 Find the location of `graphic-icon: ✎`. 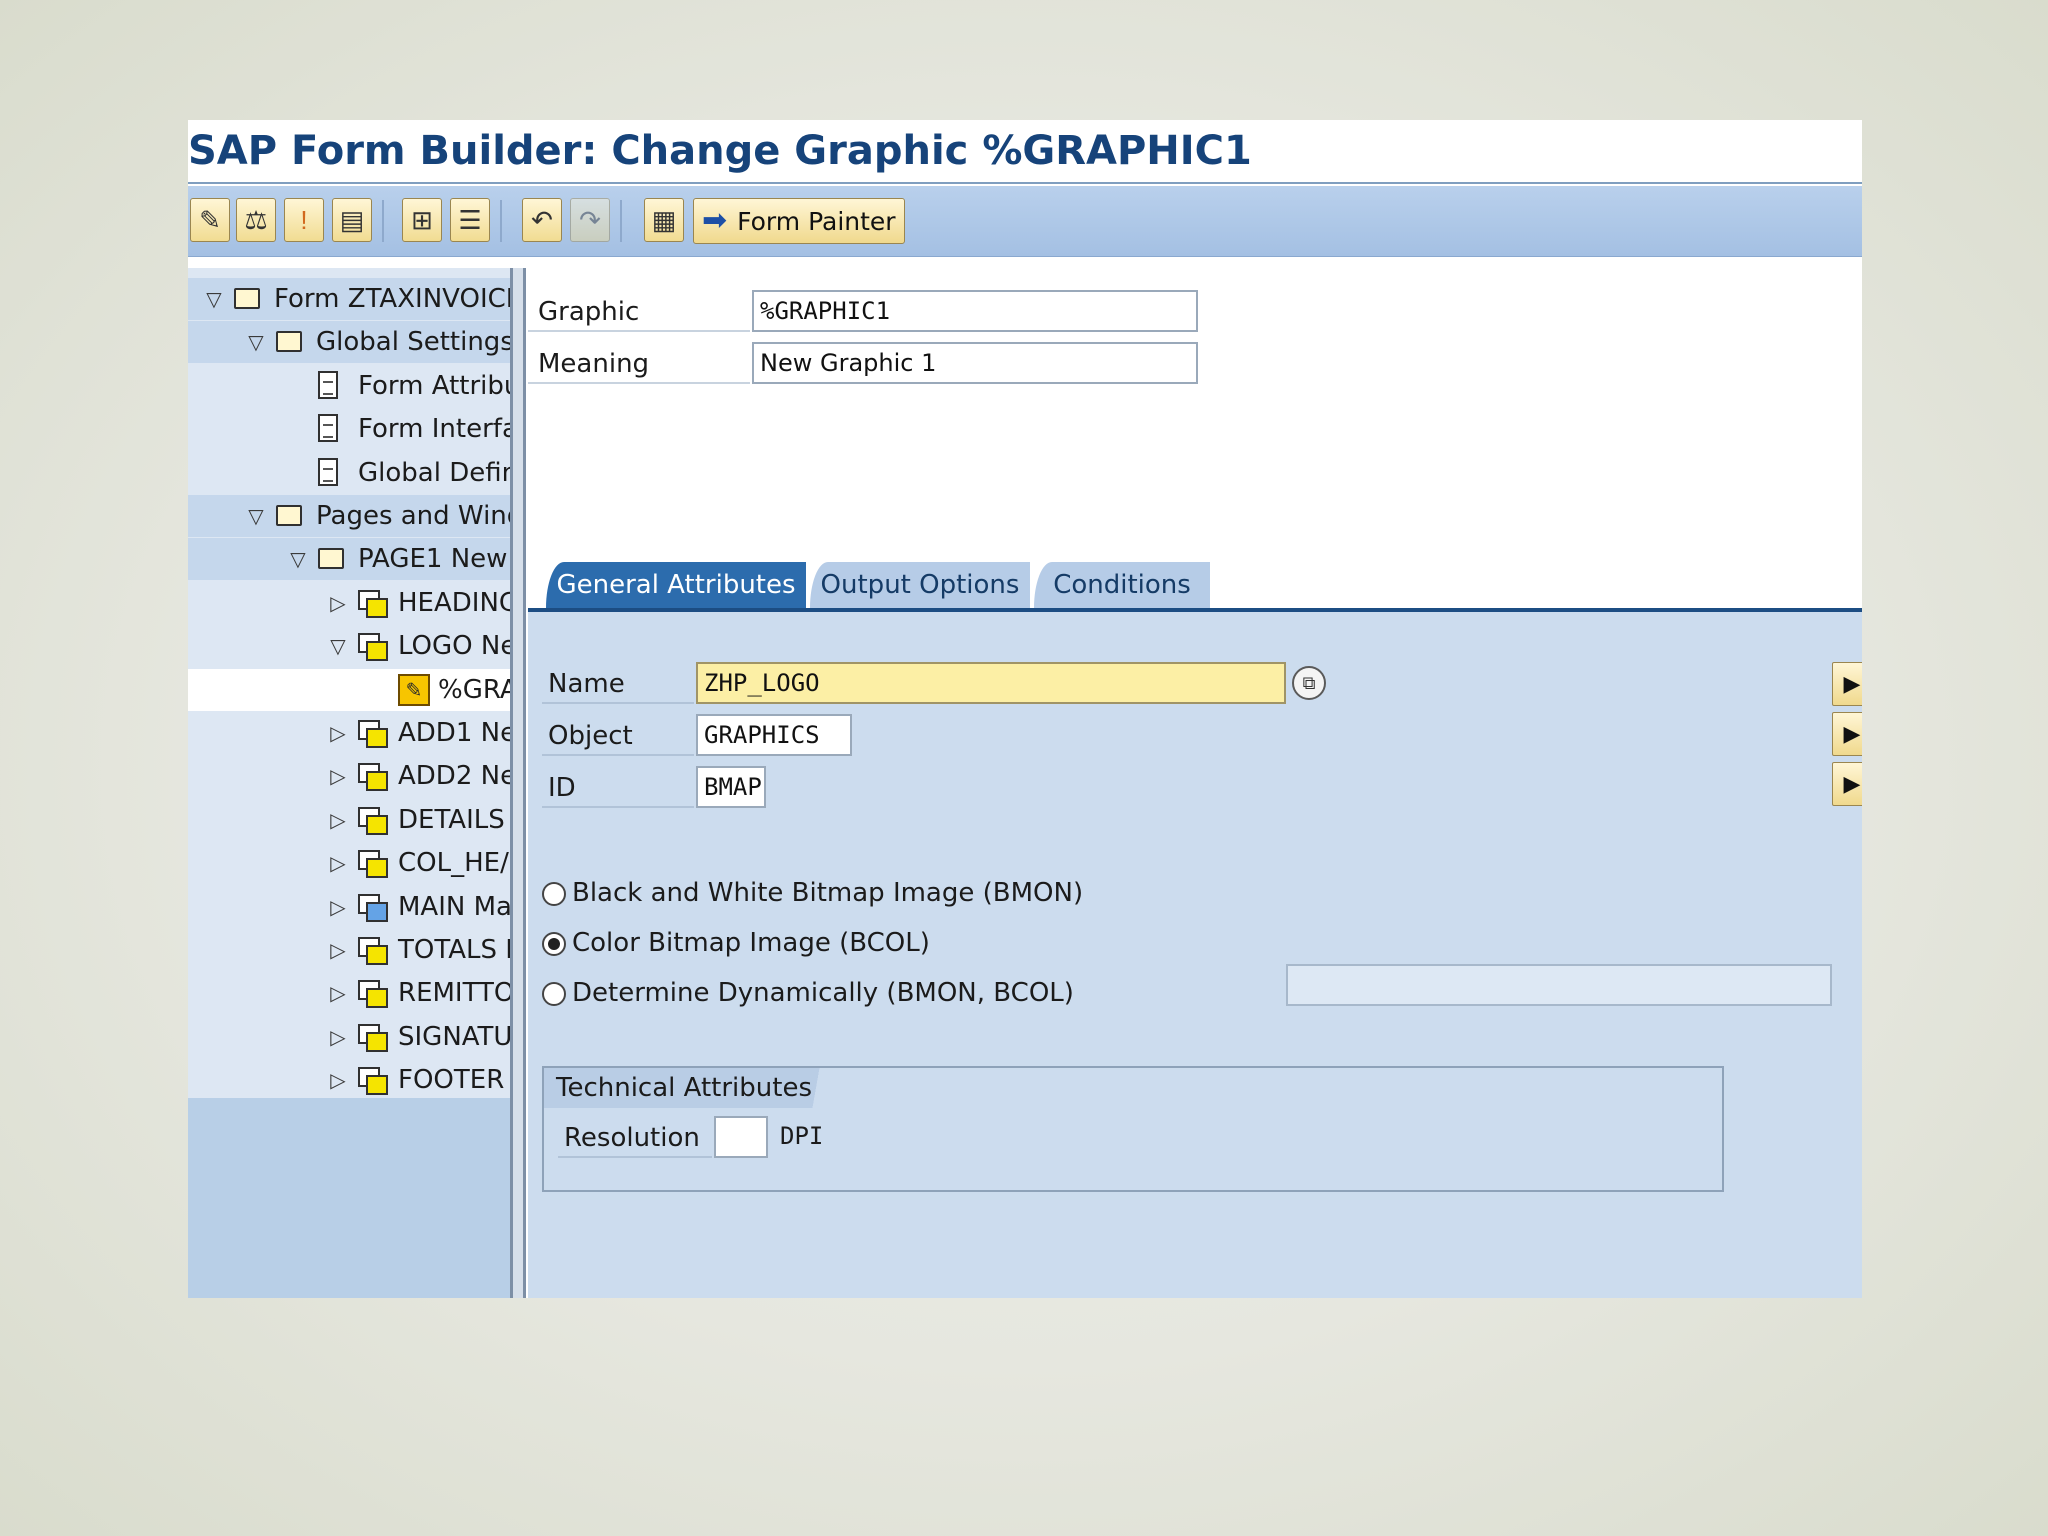

graphic-icon: ✎ is located at coordinates (414, 689).